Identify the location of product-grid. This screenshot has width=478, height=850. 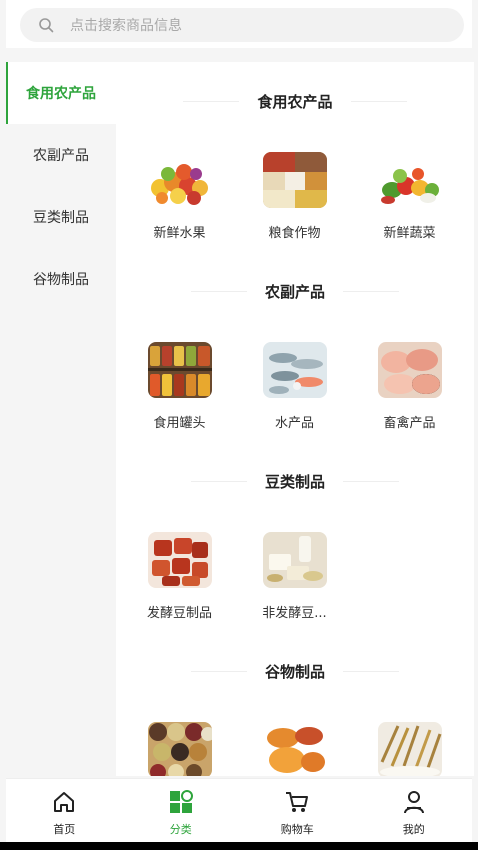
(295, 743).